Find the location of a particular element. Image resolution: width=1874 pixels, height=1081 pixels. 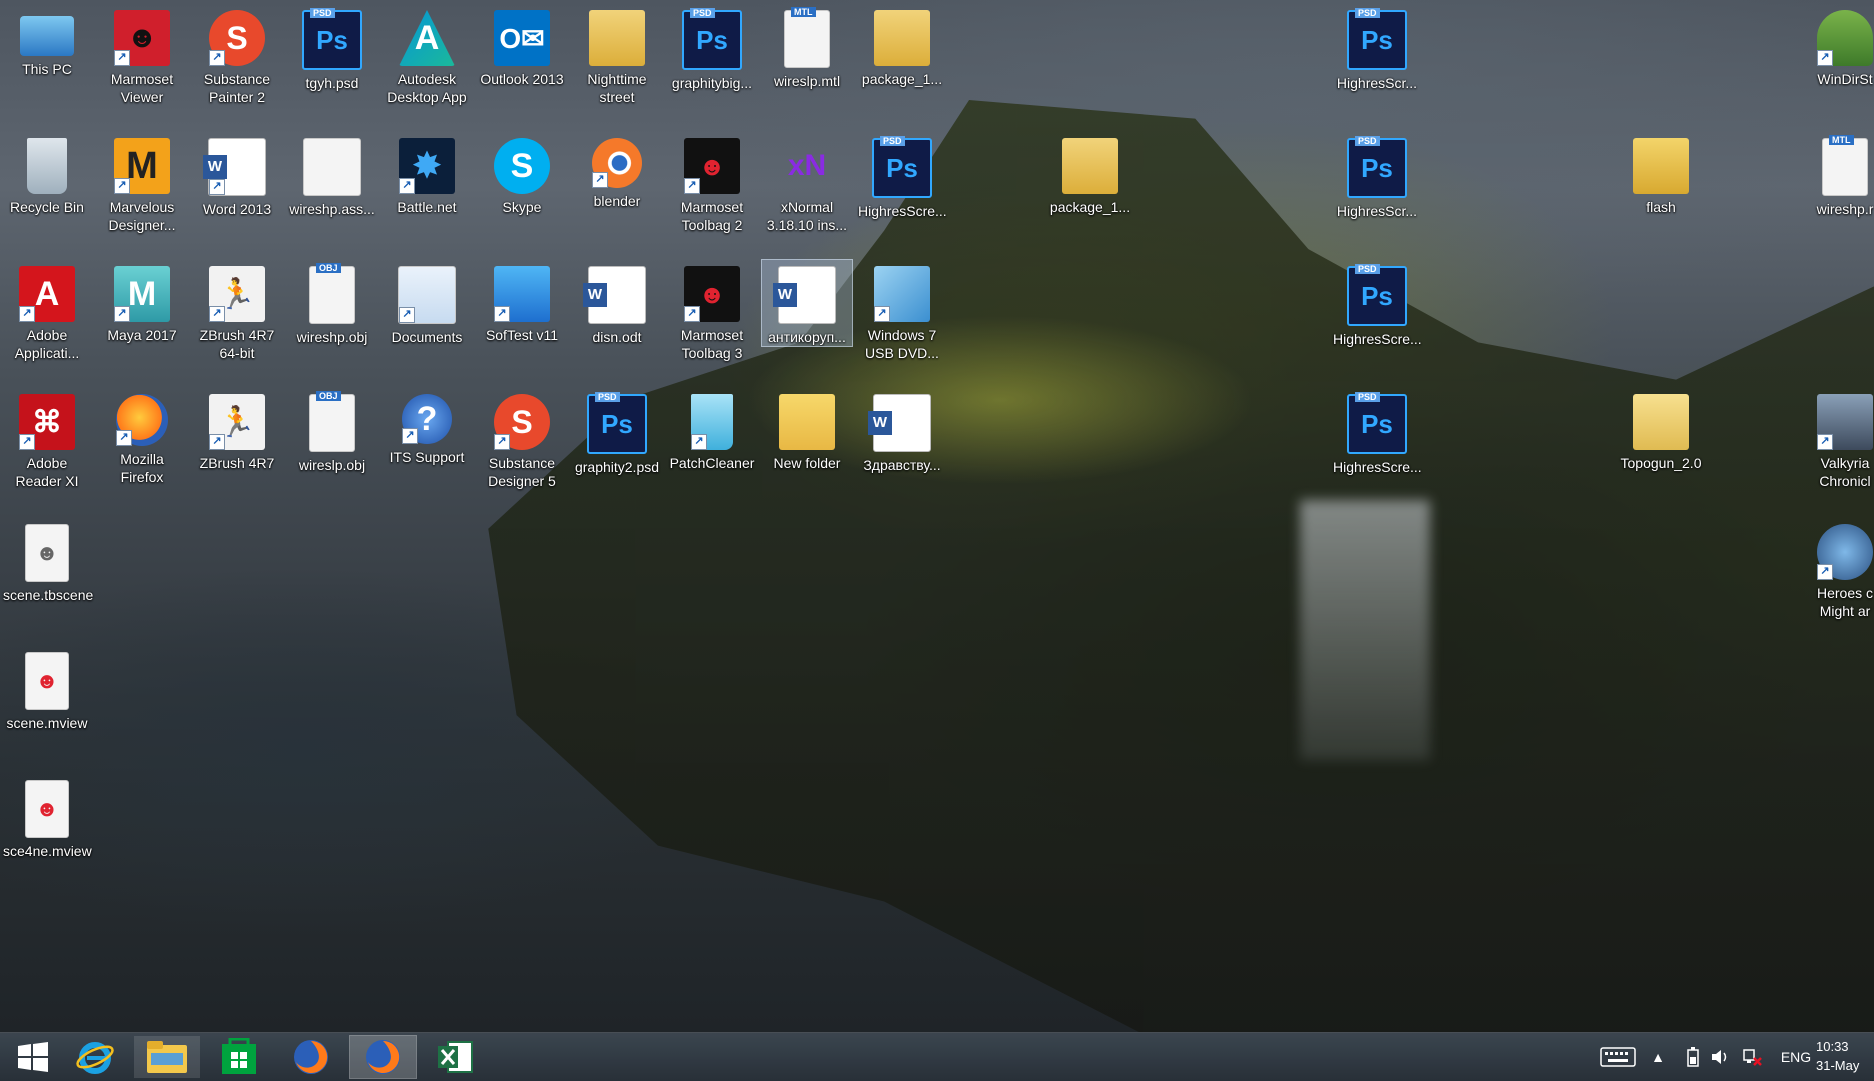

taskbar-firefox is located at coordinates (311, 1057).